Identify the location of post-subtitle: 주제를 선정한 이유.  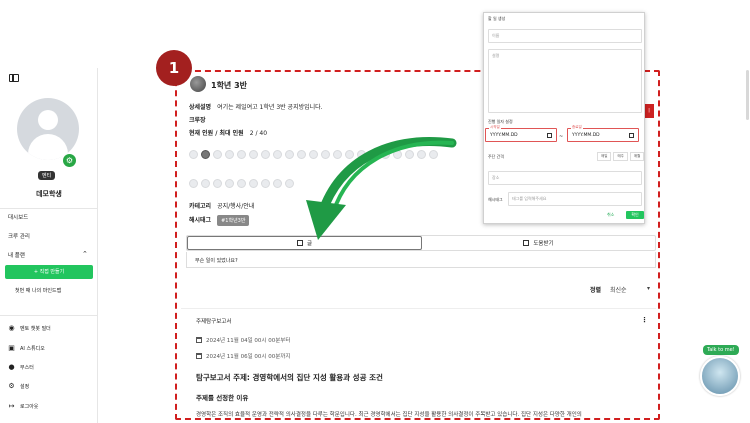
(222, 398).